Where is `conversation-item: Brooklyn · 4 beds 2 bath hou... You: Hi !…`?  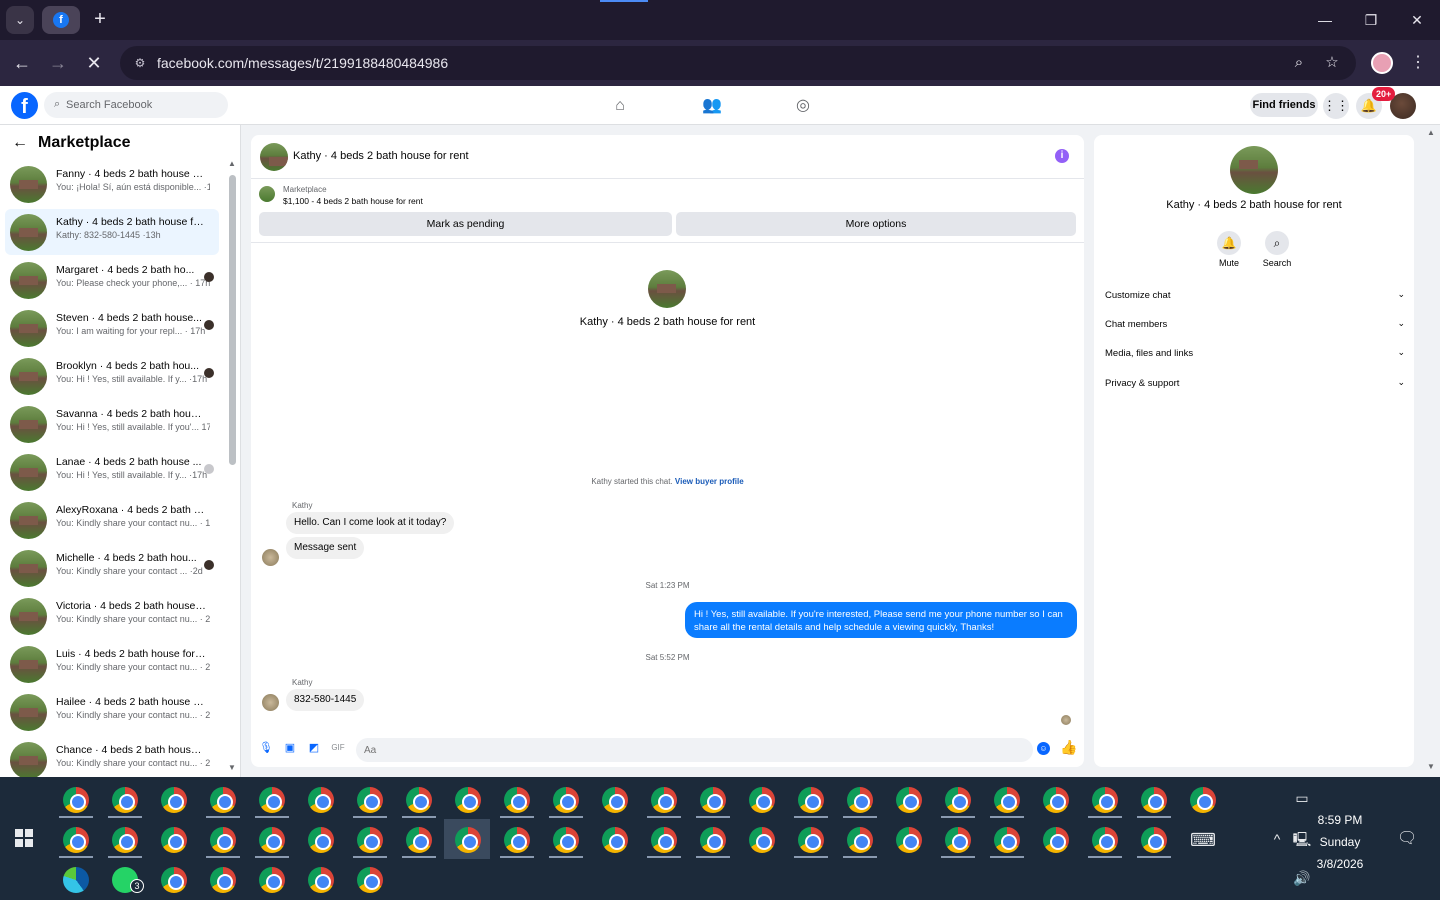
conversation-item: Brooklyn · 4 beds 2 bath hou... You: Hi !… is located at coordinates (112, 376).